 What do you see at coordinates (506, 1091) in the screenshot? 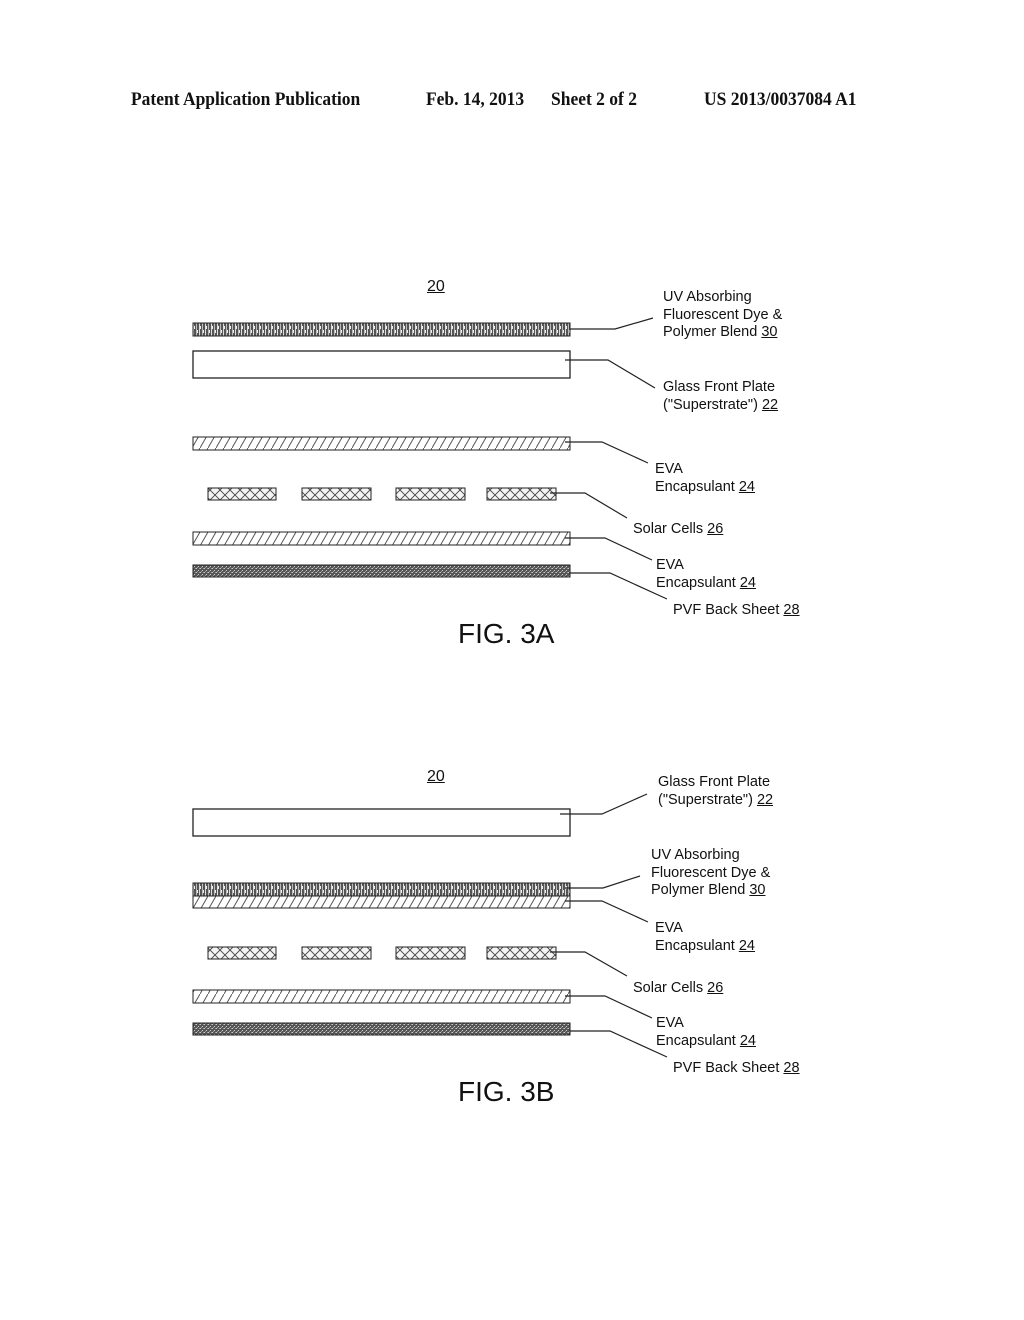
I see `fig3b-caption: FIG. 3B` at bounding box center [506, 1091].